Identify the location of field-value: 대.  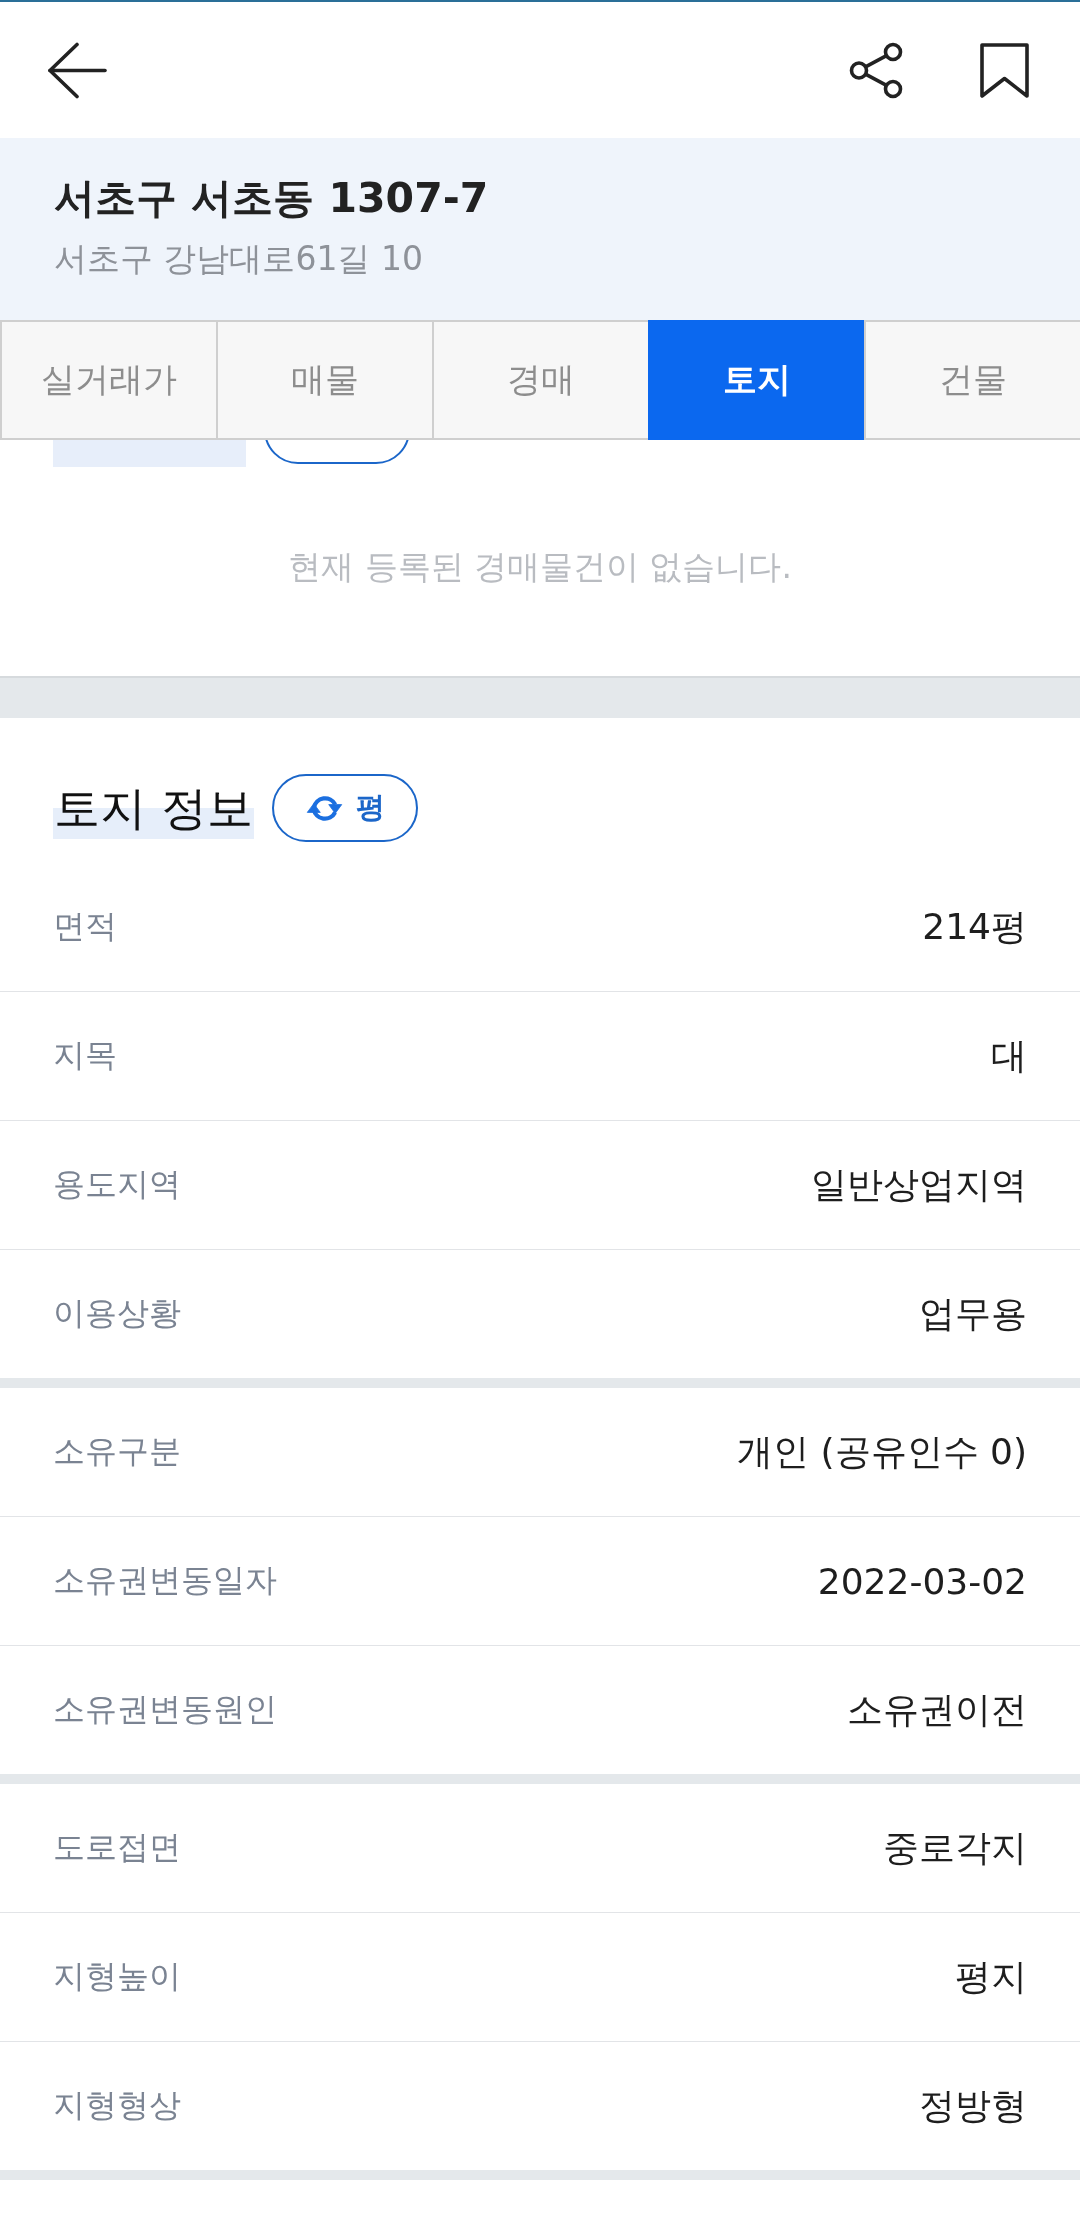
(1009, 1055).